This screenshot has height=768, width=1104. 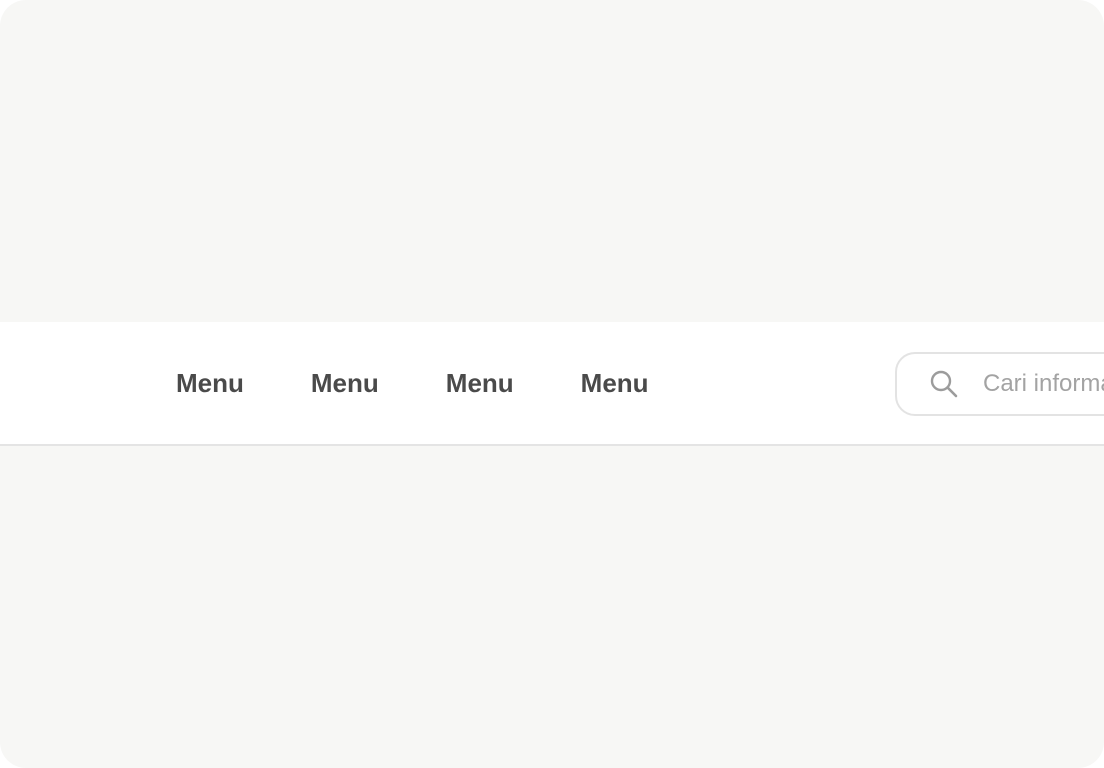 I want to click on search-icon, so click(x=944, y=384).